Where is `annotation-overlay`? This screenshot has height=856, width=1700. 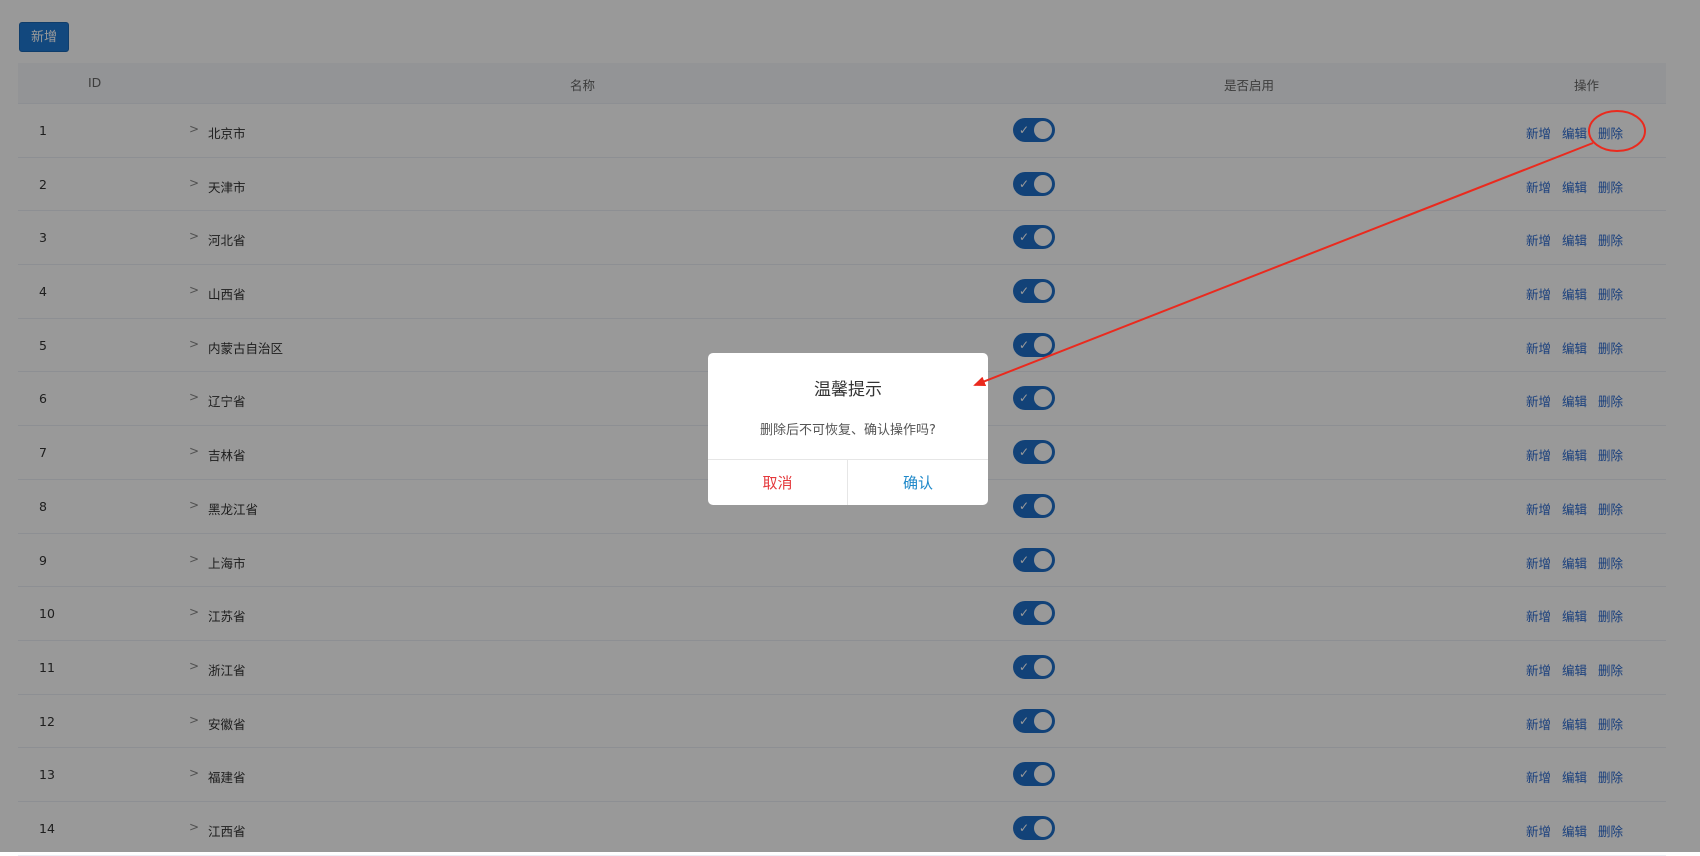
annotation-overlay is located at coordinates (1309, 248).